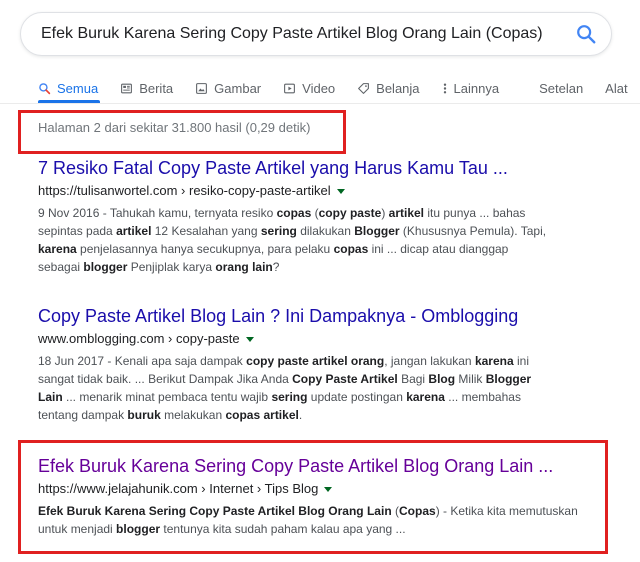 The height and width of the screenshot is (562, 640). What do you see at coordinates (385, 213) in the screenshot?
I see `snippet-text: )` at bounding box center [385, 213].